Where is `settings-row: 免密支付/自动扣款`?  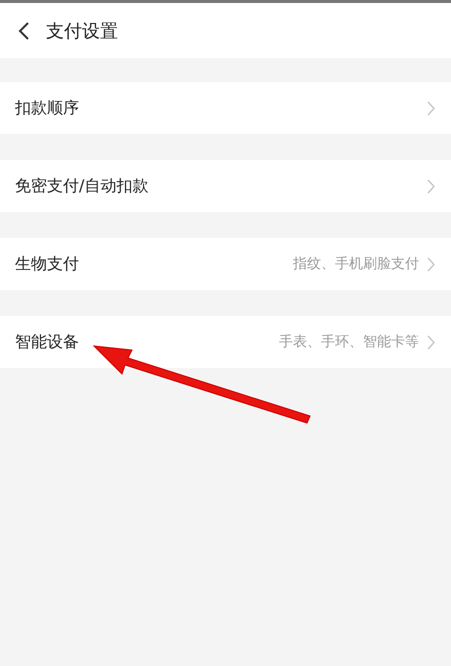 settings-row: 免密支付/自动扣款 is located at coordinates (225, 186).